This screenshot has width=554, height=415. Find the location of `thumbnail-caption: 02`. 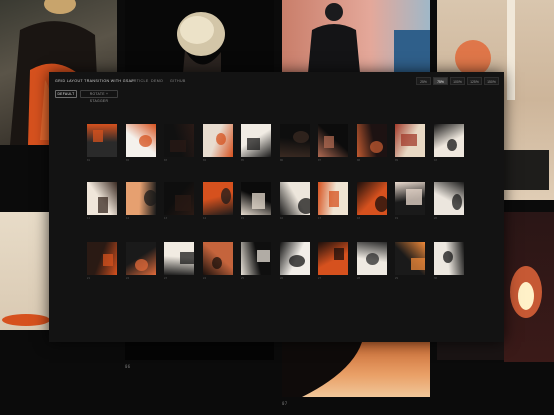

thumbnail-caption: 02 is located at coordinates (127, 160).